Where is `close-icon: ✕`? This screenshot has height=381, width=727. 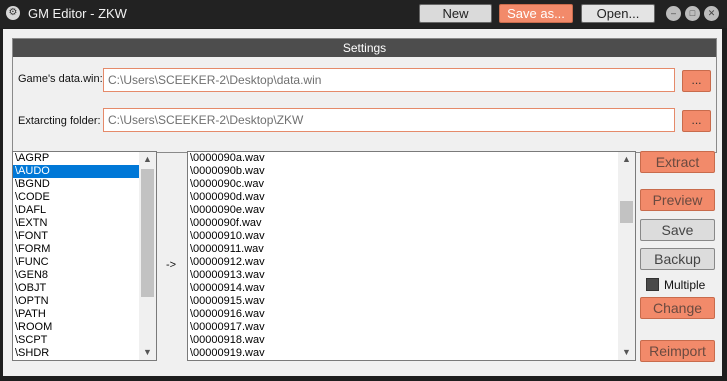
close-icon: ✕ is located at coordinates (711, 13).